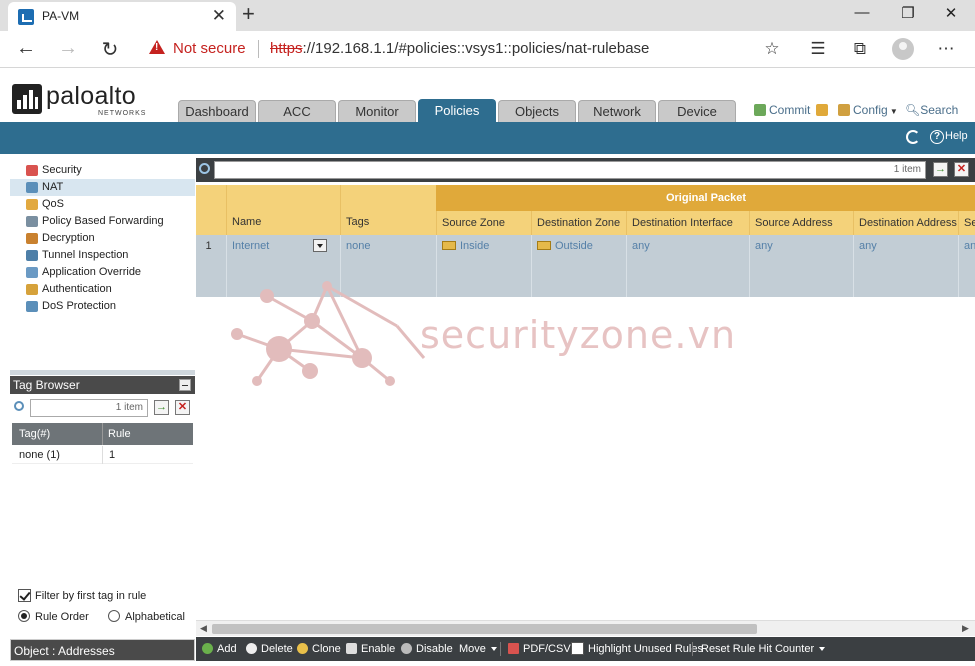 The image size is (975, 666). Describe the element at coordinates (102, 372) in the screenshot. I see `panel-splitter` at that location.